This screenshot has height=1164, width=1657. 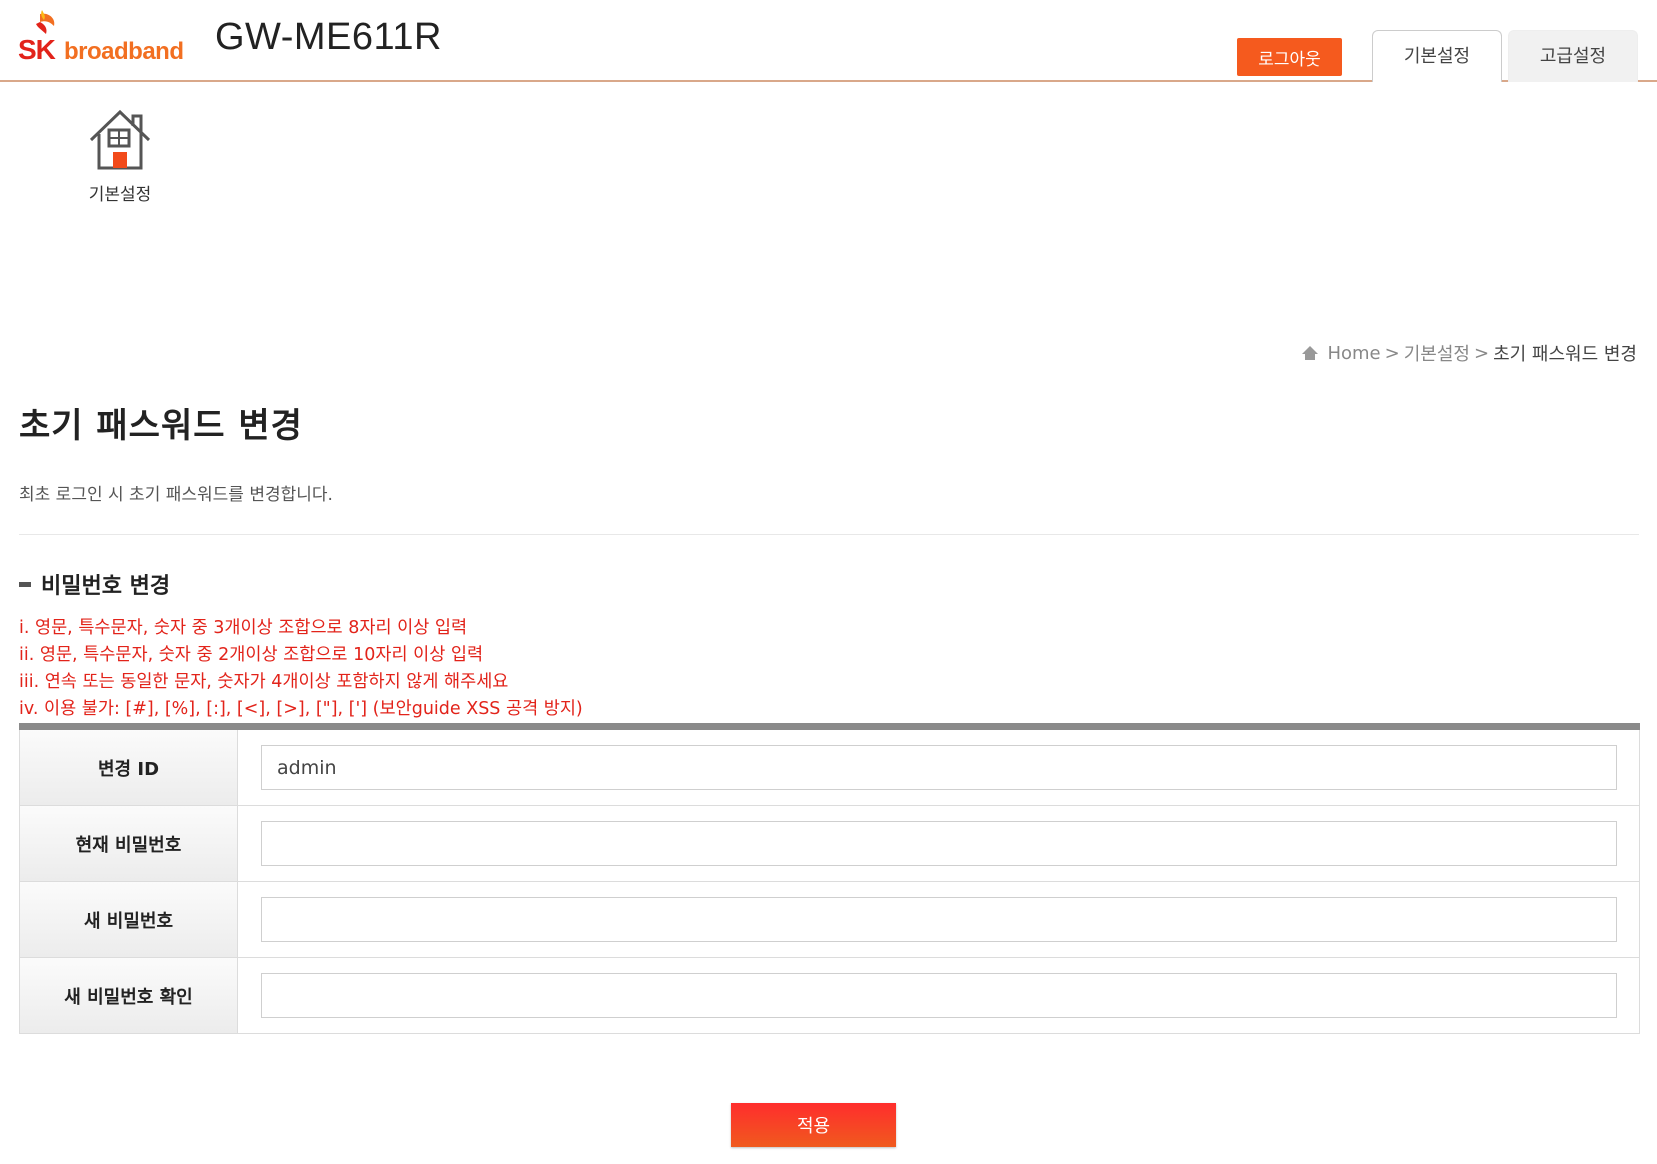 What do you see at coordinates (1289, 57) in the screenshot?
I see `logout-button: 로그아웃` at bounding box center [1289, 57].